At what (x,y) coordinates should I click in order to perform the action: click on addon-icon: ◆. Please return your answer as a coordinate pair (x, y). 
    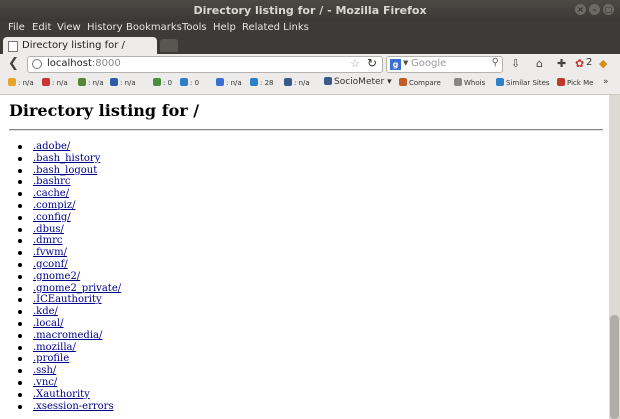
    Looking at the image, I should click on (603, 63).